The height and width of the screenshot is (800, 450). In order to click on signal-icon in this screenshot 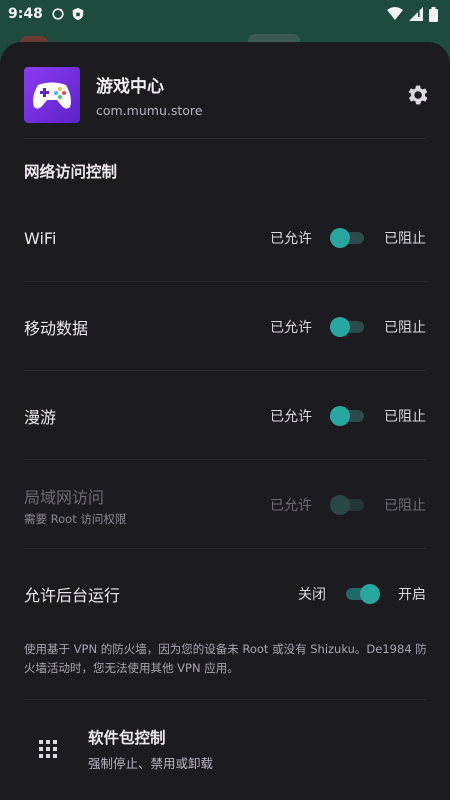, I will do `click(416, 14)`.